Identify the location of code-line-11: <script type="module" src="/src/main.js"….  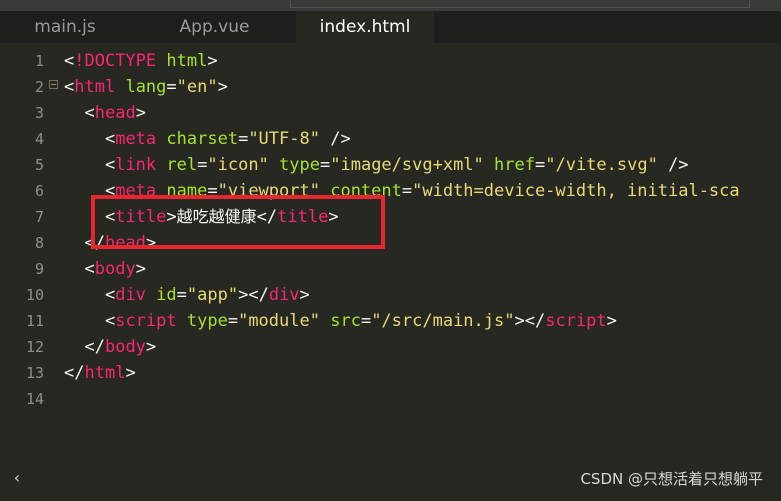
(340, 321).